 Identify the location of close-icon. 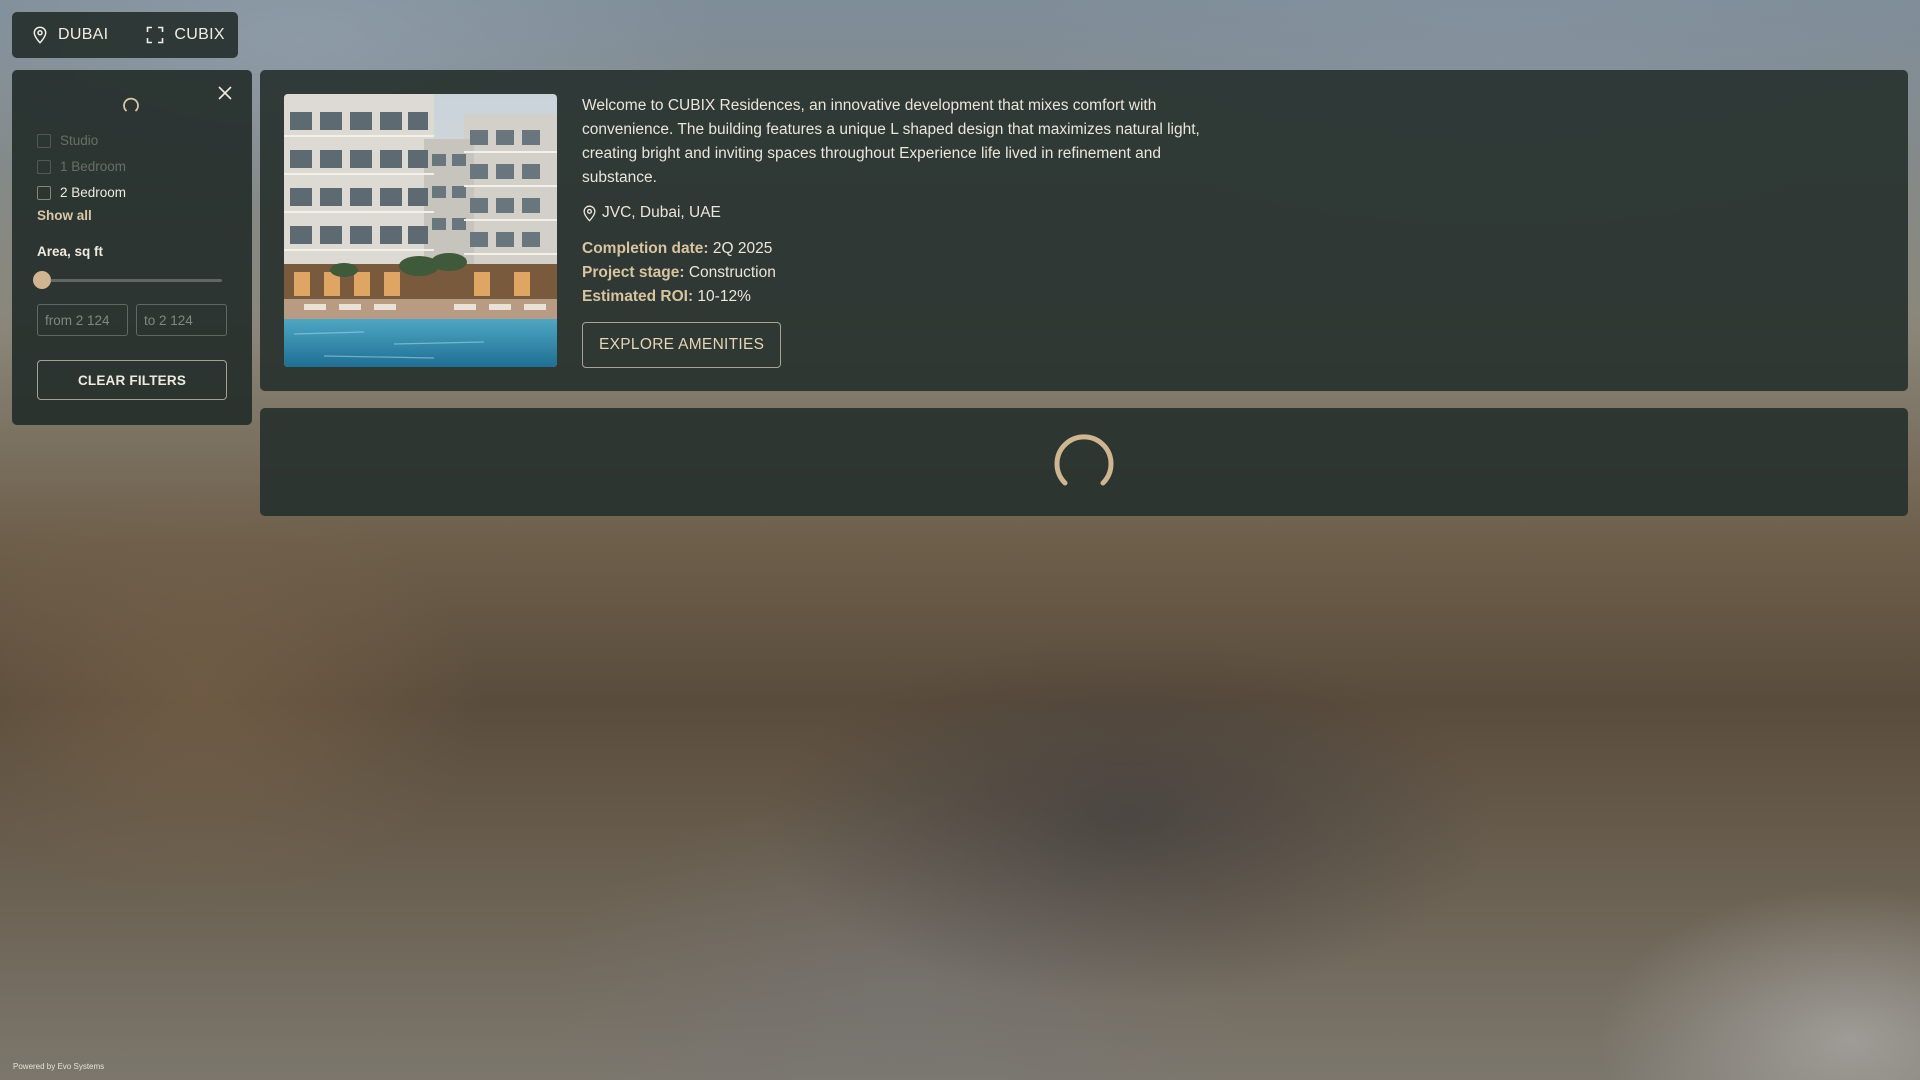
(225, 93).